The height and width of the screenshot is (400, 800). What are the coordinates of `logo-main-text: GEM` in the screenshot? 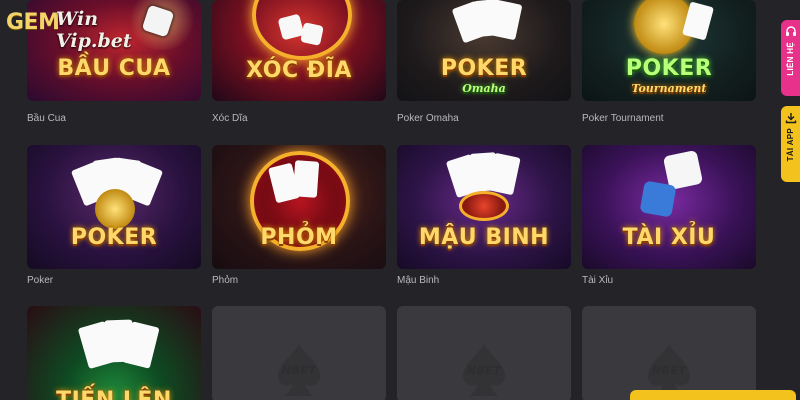 It's located at (33, 22).